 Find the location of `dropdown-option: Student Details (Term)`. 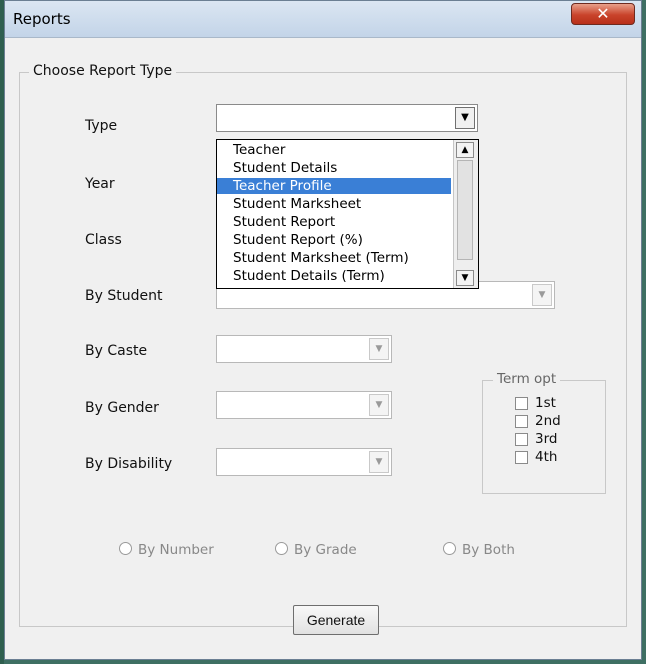

dropdown-option: Student Details (Term) is located at coordinates (343, 276).